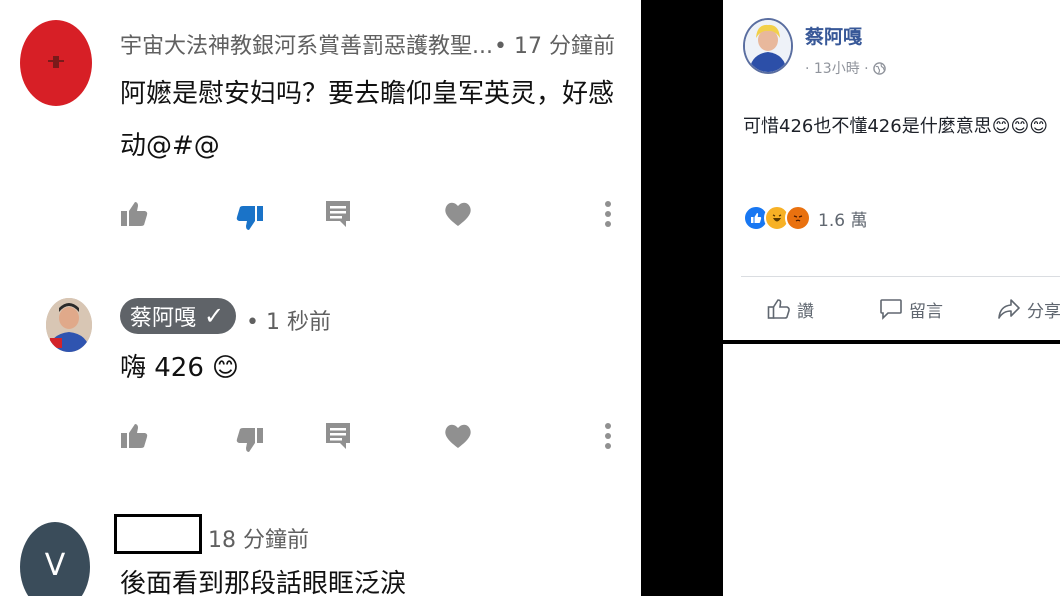  Describe the element at coordinates (162, 368) in the screenshot. I see `comment-text-body: 嗨 426` at that location.